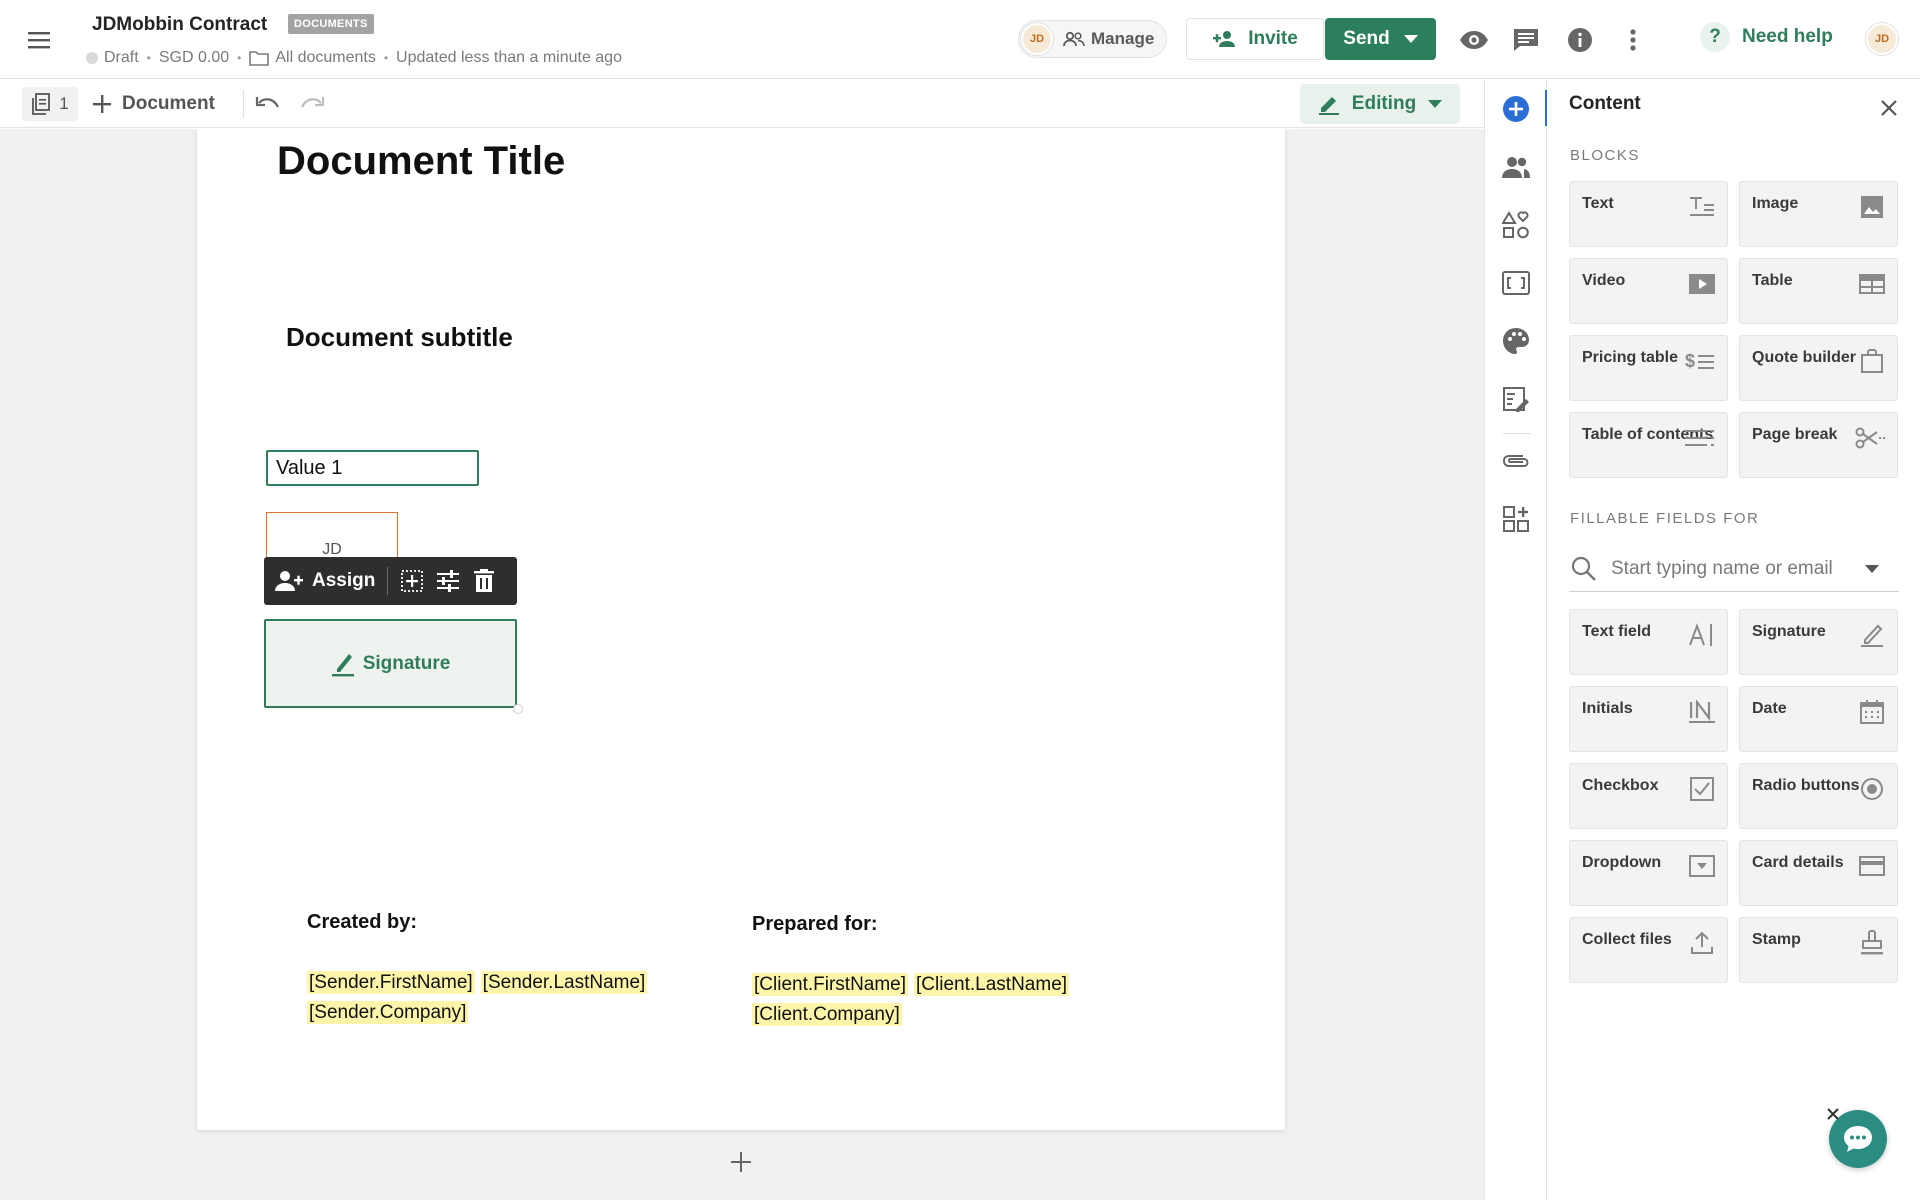 The height and width of the screenshot is (1200, 1920). Describe the element at coordinates (830, 984) in the screenshot. I see `client-firstname-var: [Client.FirstName]` at that location.